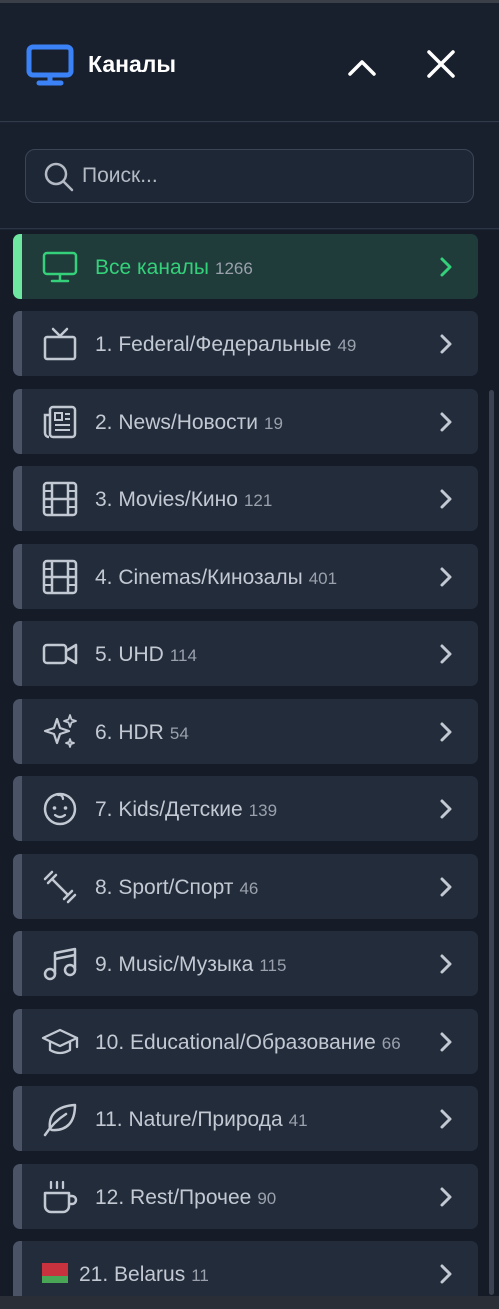 The height and width of the screenshot is (1309, 499). I want to click on category-item-nature: 11. Nature/Природа 41, so click(245, 1118).